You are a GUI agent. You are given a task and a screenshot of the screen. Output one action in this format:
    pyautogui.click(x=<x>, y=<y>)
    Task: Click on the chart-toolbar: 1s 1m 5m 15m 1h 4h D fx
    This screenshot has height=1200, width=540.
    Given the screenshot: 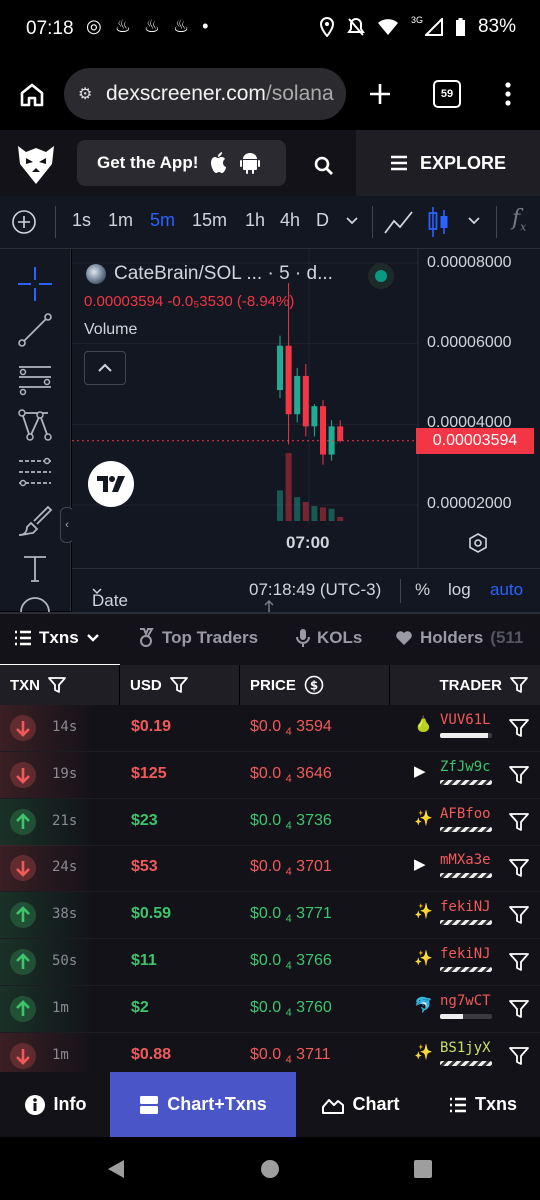 What is the action you would take?
    pyautogui.click(x=270, y=222)
    